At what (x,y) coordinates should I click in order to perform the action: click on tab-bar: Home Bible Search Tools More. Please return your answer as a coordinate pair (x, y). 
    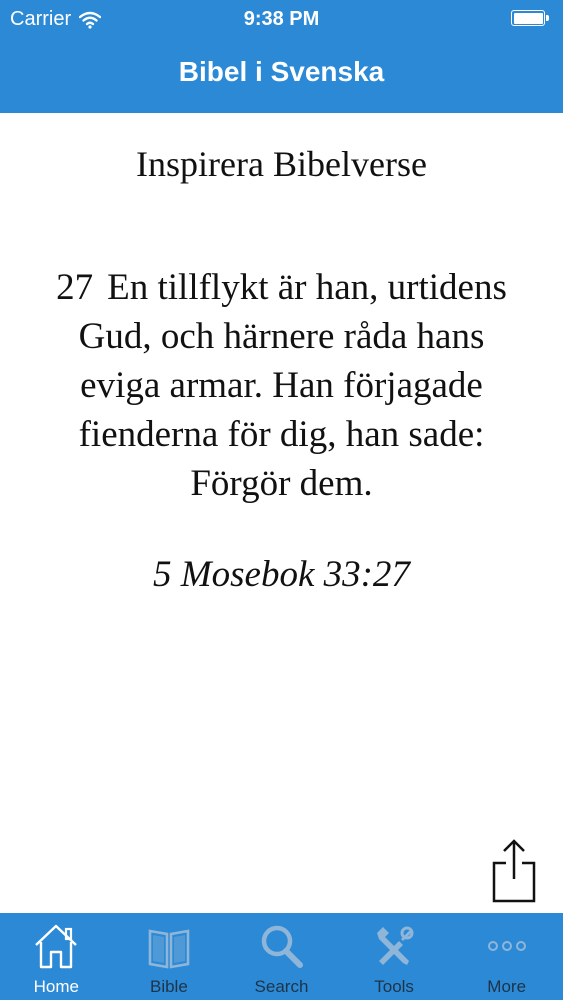
    Looking at the image, I should click on (281, 956).